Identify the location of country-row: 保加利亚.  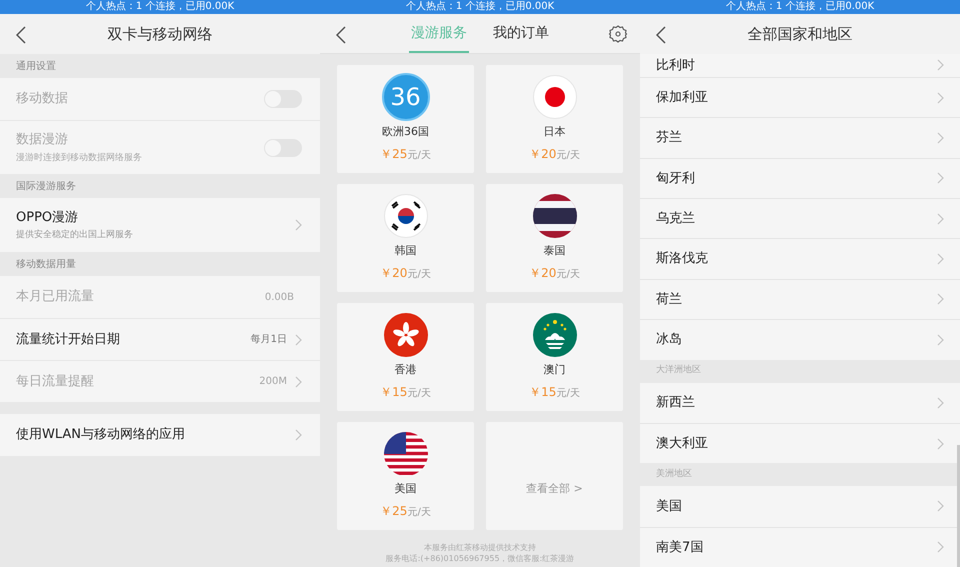
(800, 97).